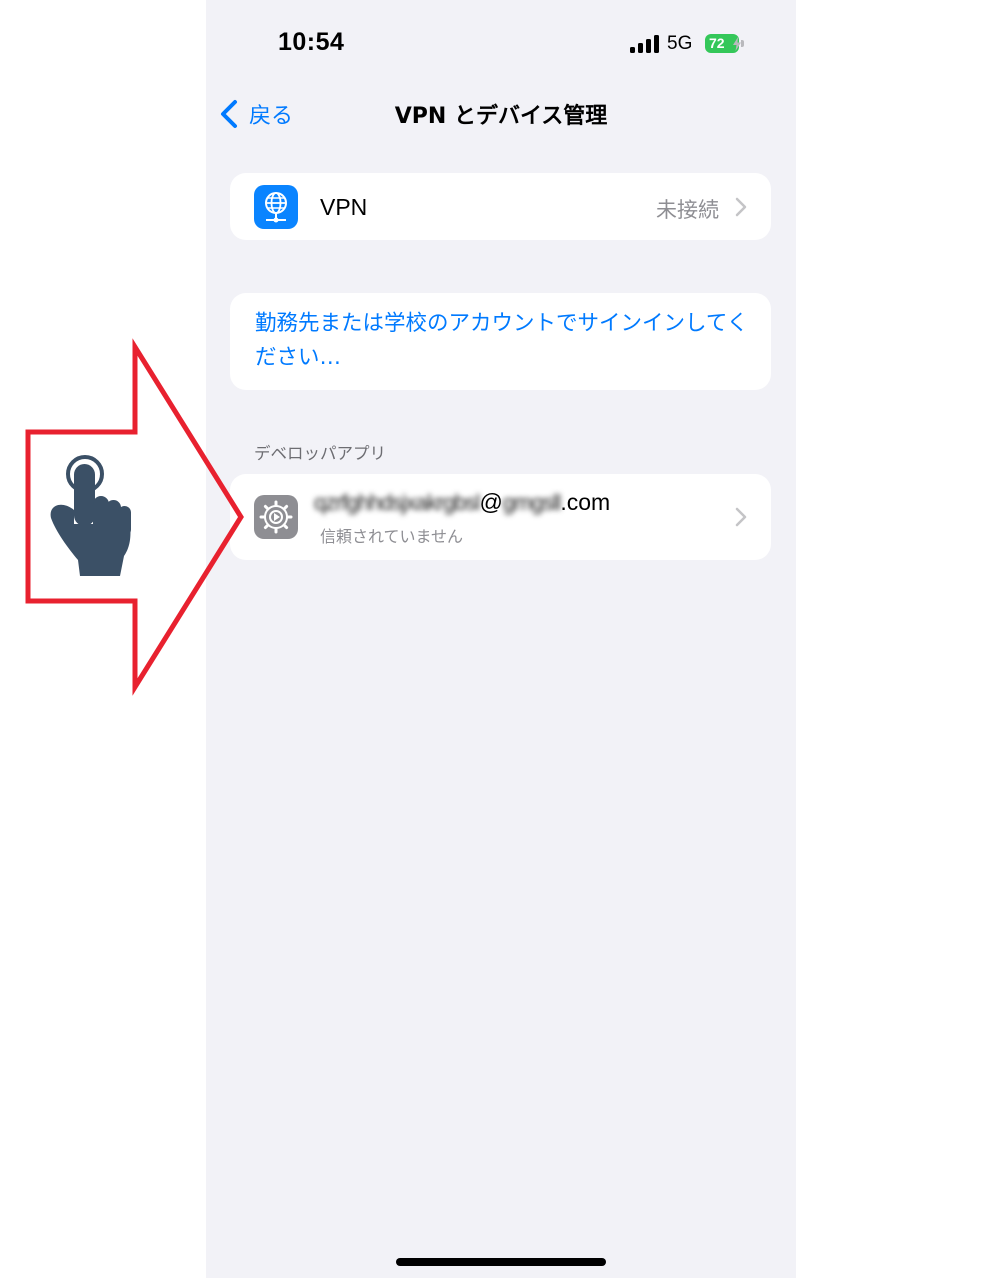 Image resolution: width=1000 pixels, height=1278 pixels. What do you see at coordinates (397, 502) in the screenshot?
I see `email-local-blurred: qzrfghhdsjxakrgbsl` at bounding box center [397, 502].